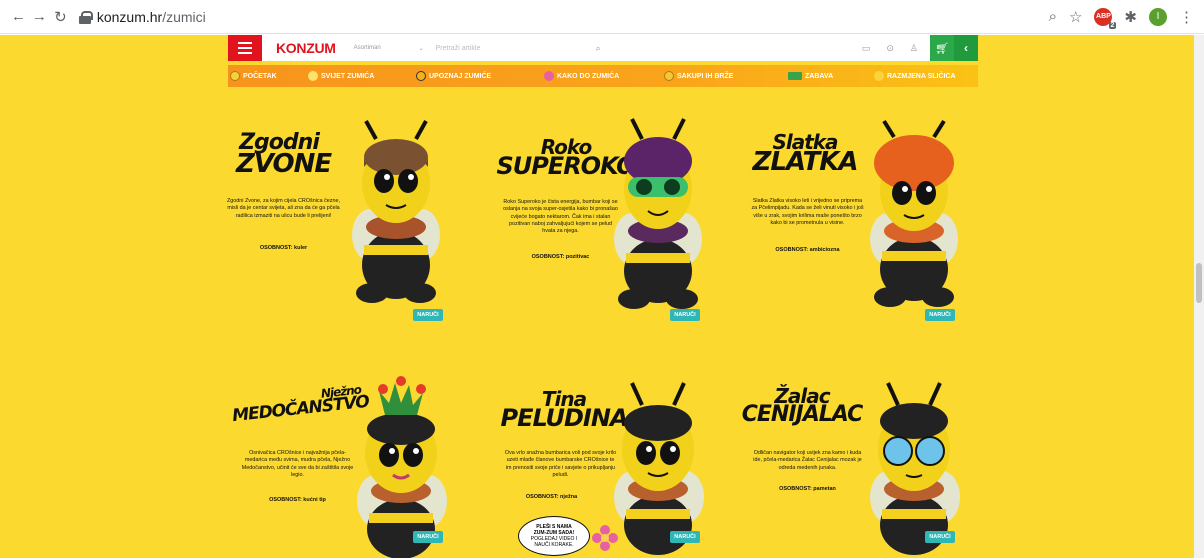 This screenshot has width=1204, height=558. I want to click on nav-item-upoznaj: UPOZNAJ ZUMIĆE, so click(478, 76).